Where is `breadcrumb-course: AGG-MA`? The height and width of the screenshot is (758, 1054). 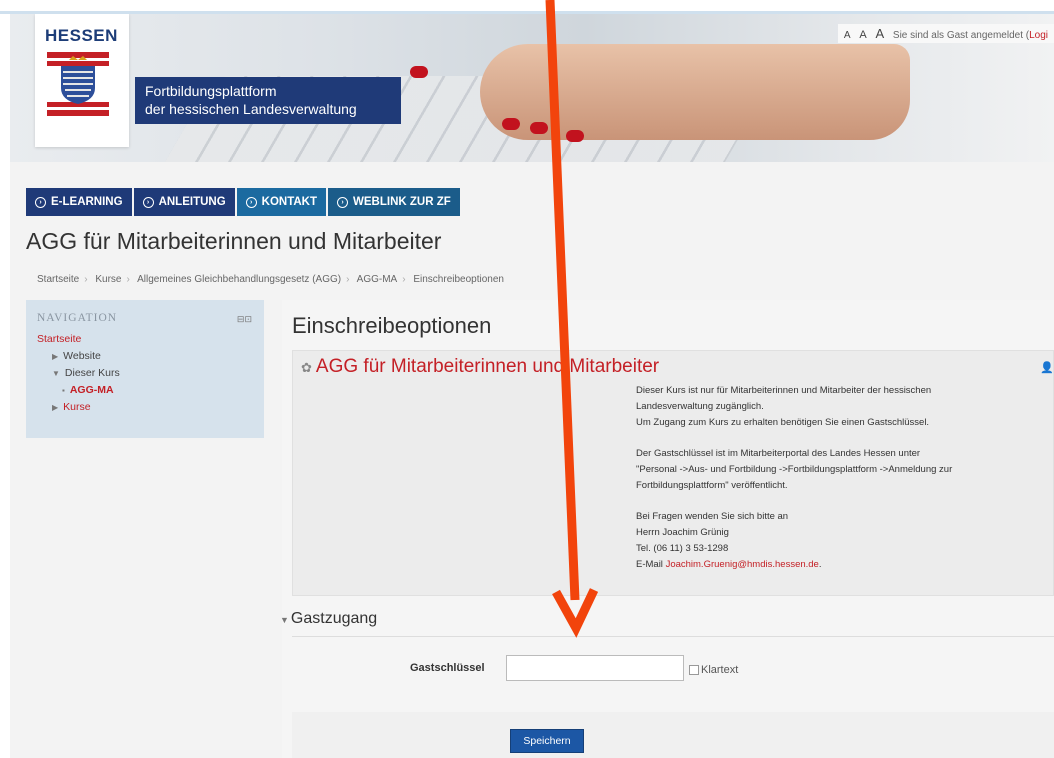 breadcrumb-course: AGG-MA is located at coordinates (377, 279).